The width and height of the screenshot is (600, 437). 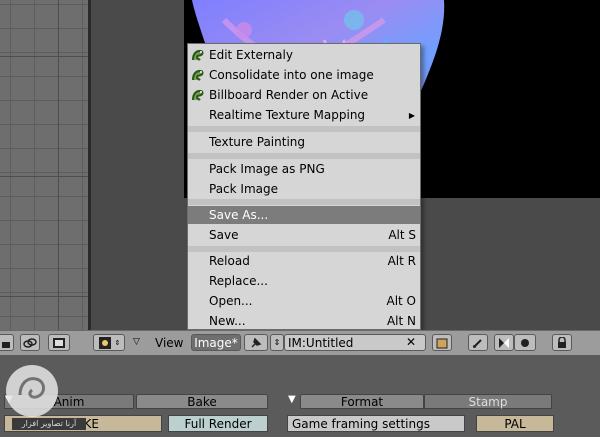 I want to click on menu-item-save: Save Alt S, so click(x=304, y=235).